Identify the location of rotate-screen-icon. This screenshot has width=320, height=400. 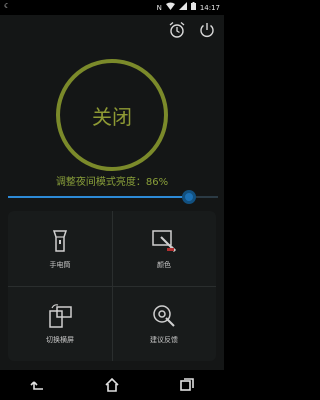
(60, 316).